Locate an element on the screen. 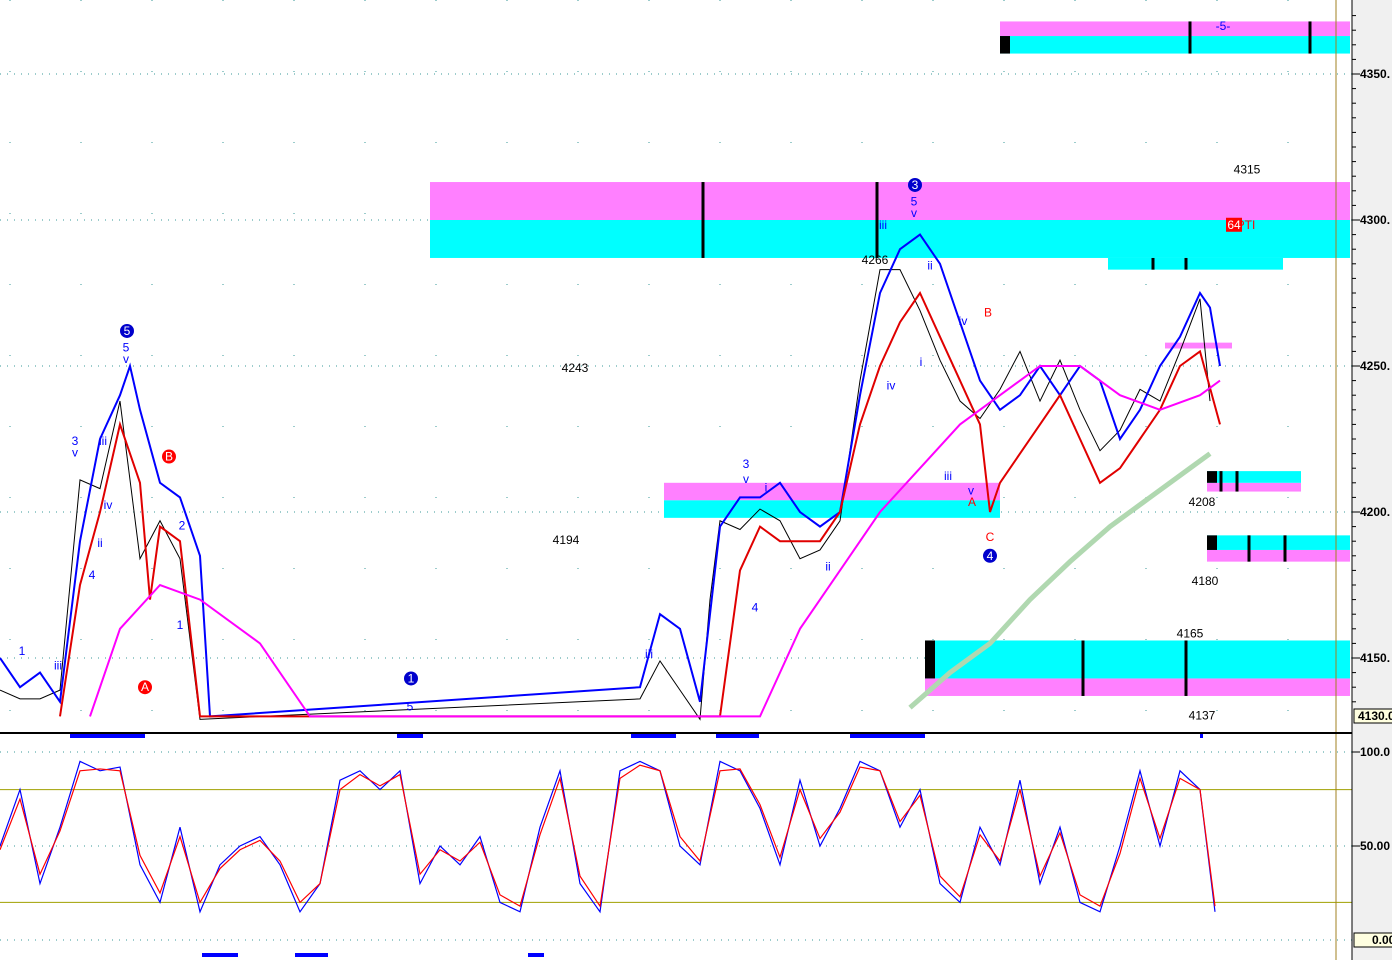 The width and height of the screenshot is (1392, 960). wave-label: A is located at coordinates (972, 502).